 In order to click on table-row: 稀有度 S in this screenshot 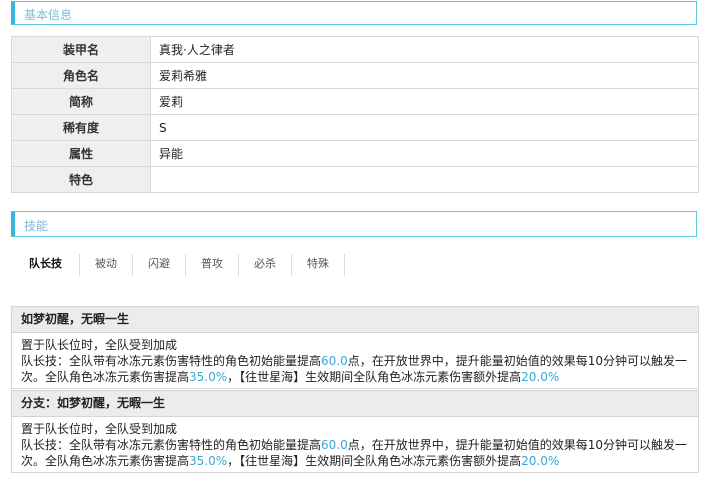, I will do `click(355, 127)`.